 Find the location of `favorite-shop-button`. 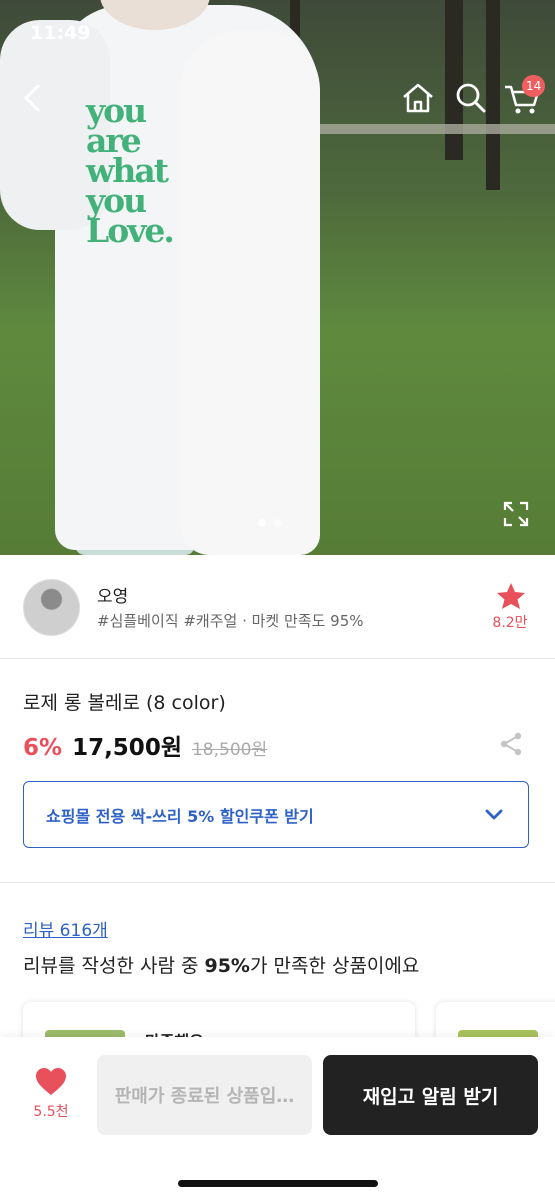

favorite-shop-button is located at coordinates (511, 596).